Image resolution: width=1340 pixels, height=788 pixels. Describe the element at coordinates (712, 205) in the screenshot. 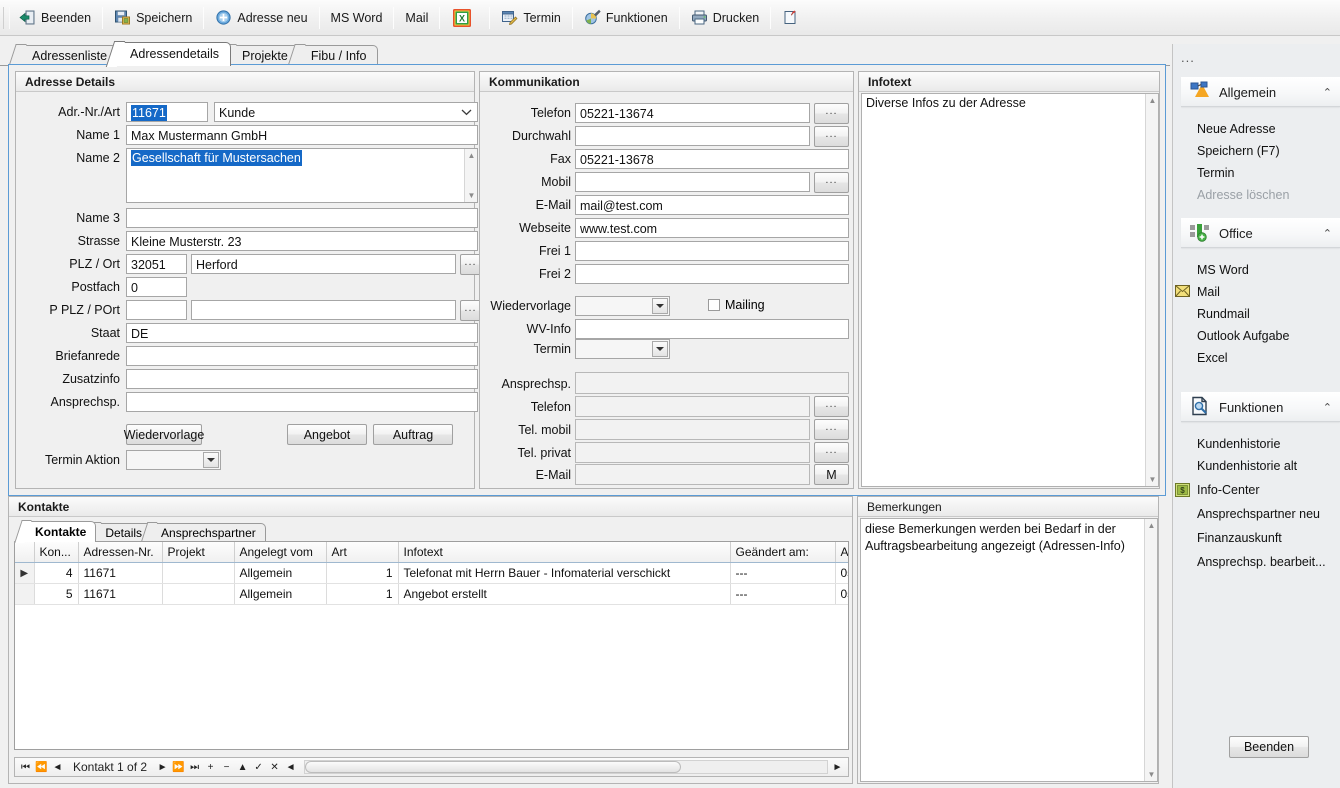

I see `input-email: mail@test.com` at that location.